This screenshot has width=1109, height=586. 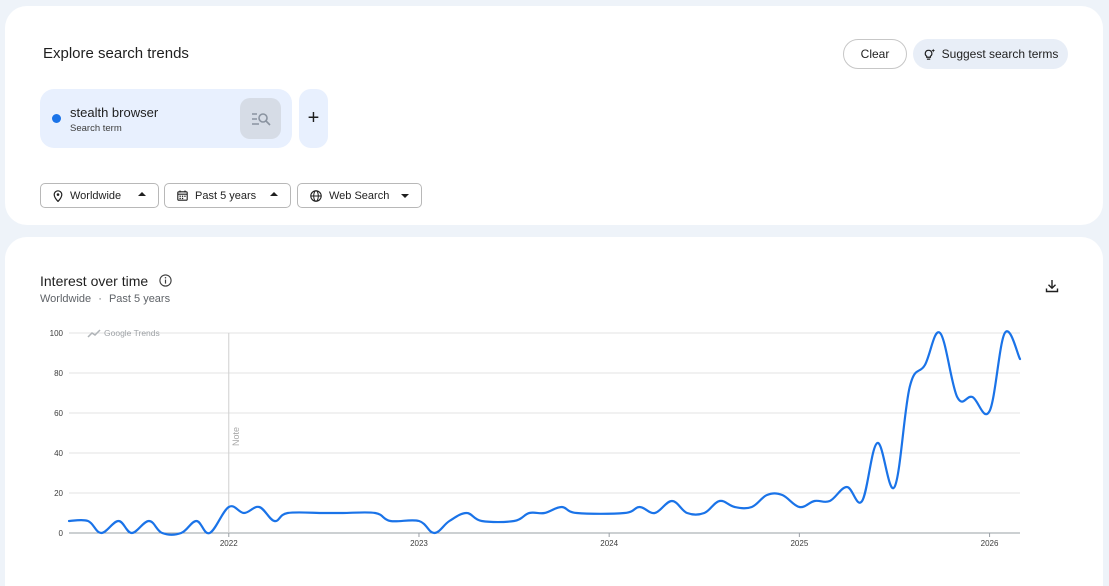 What do you see at coordinates (132, 333) in the screenshot?
I see `watermark-text: Google Trends` at bounding box center [132, 333].